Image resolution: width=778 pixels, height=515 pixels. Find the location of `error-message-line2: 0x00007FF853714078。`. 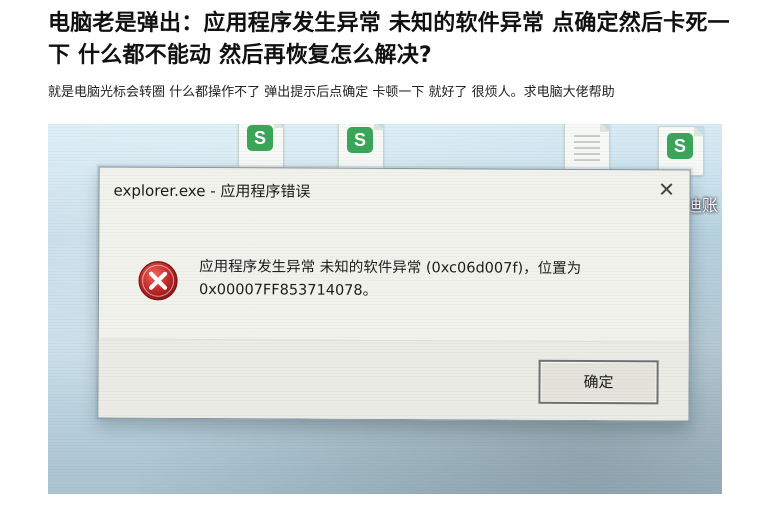

error-message-line2: 0x00007FF853714078。 is located at coordinates (288, 290).